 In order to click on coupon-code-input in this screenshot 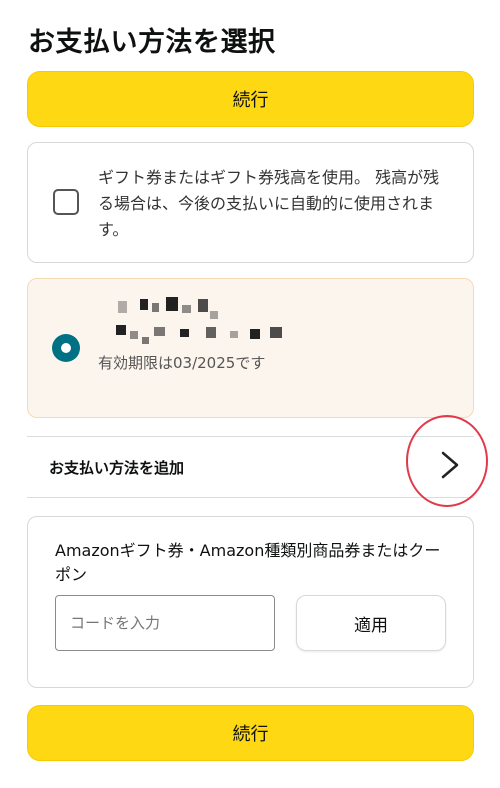, I will do `click(165, 623)`.